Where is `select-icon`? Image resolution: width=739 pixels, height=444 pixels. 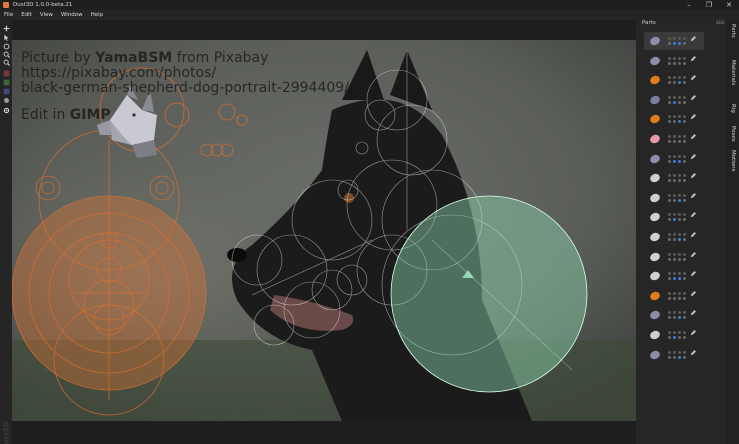
select-icon is located at coordinates (6, 37).